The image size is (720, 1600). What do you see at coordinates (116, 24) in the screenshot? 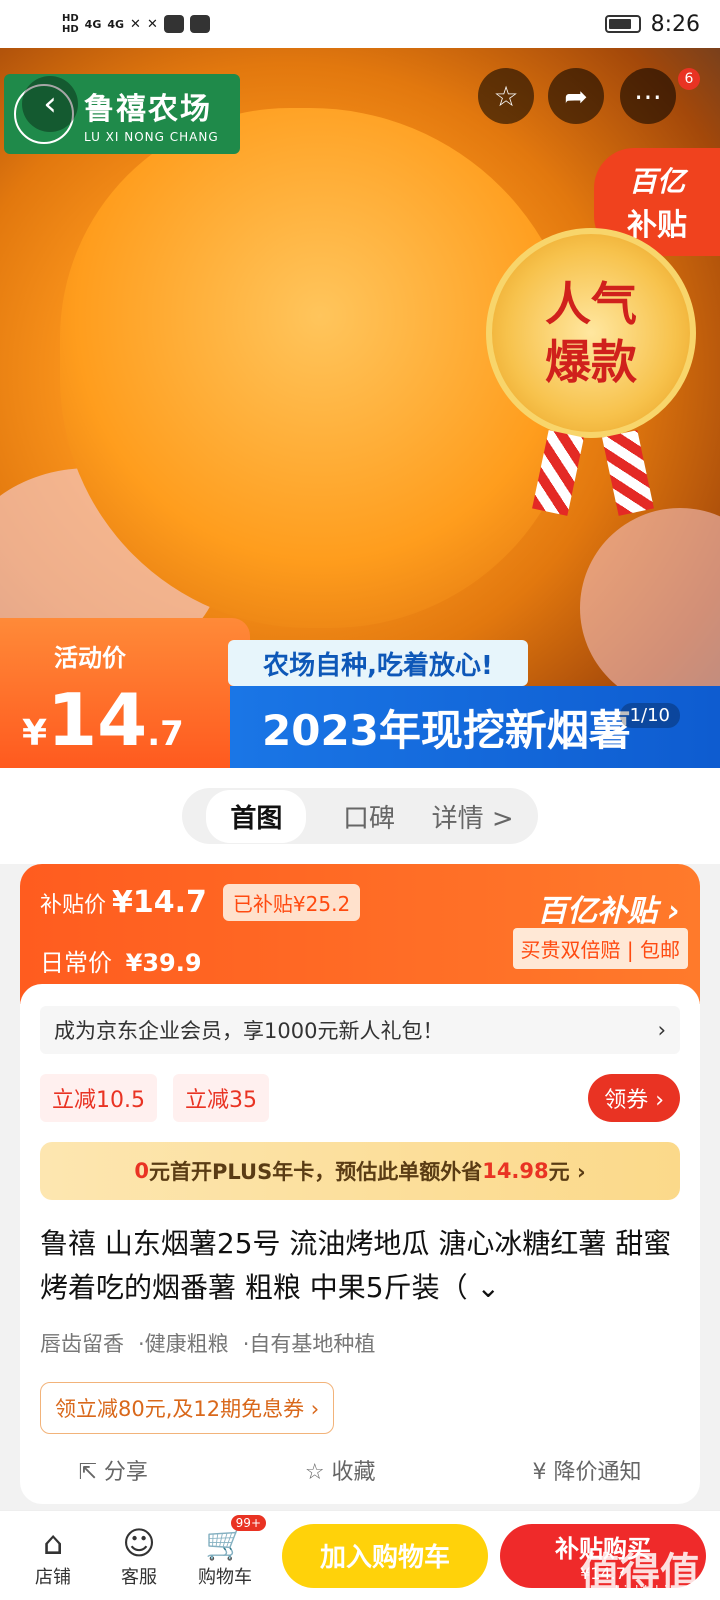
I see `signal-icon-2: 4G` at bounding box center [116, 24].